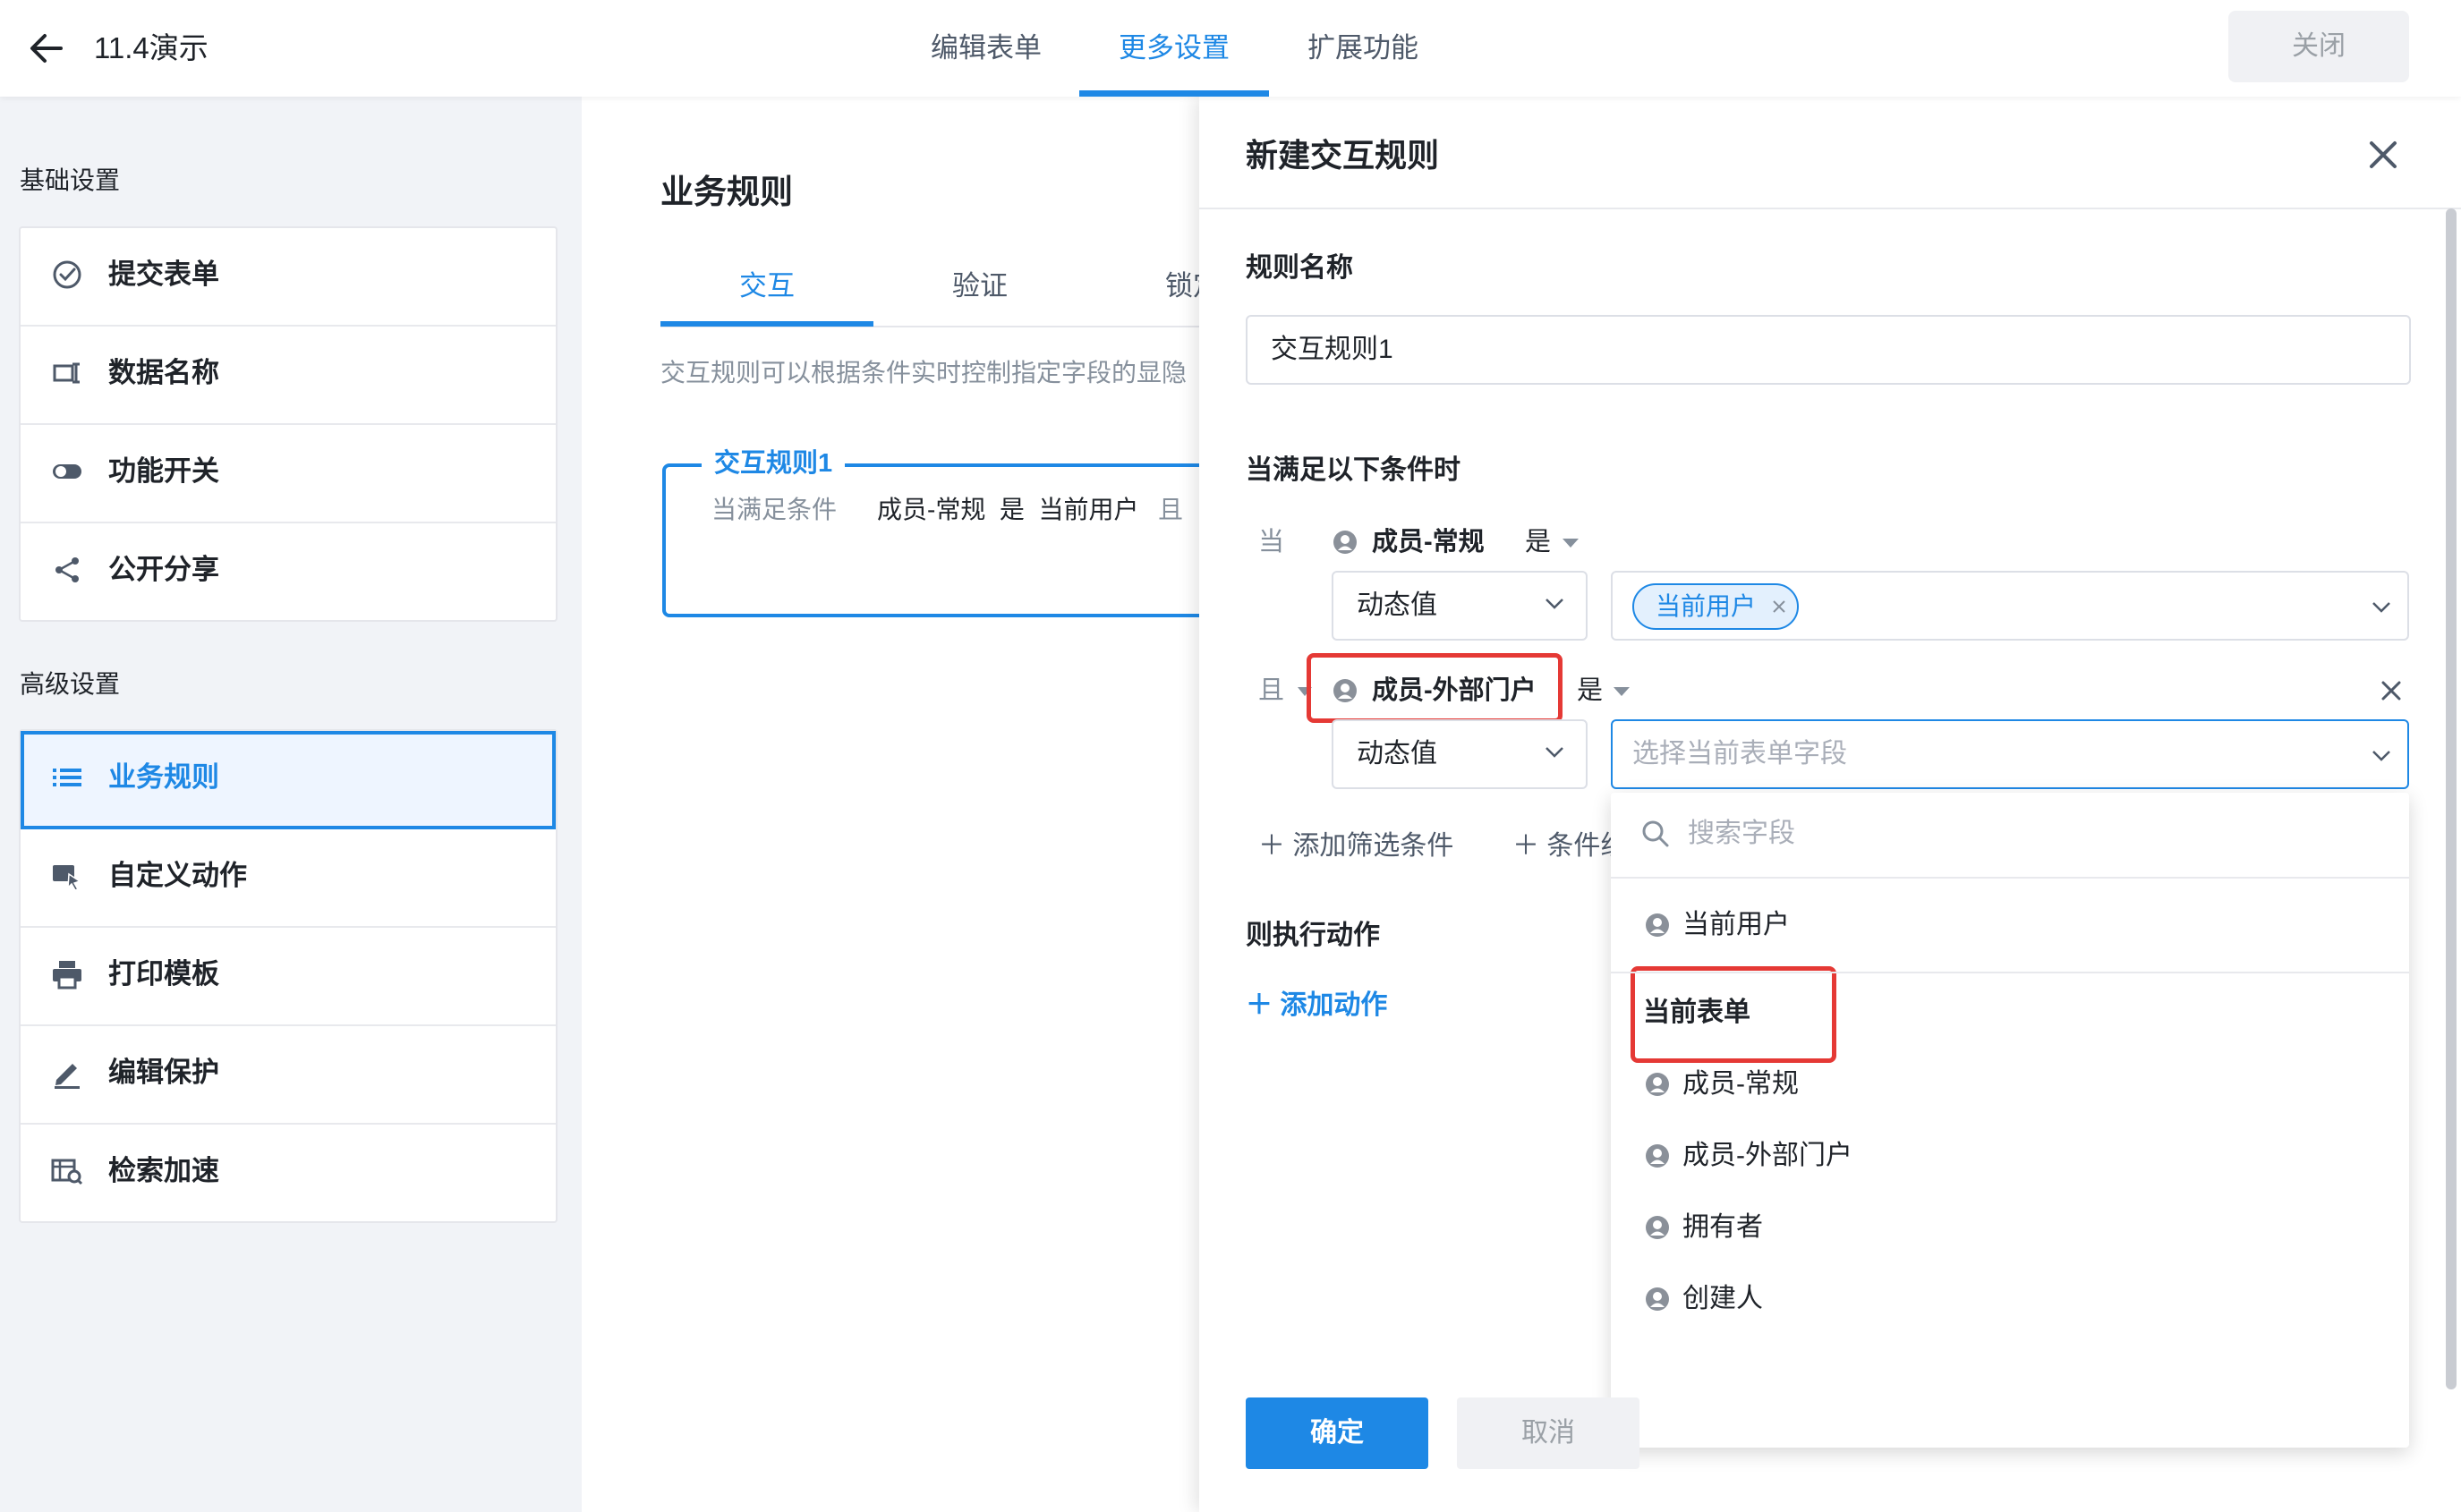 The image size is (2461, 1512). What do you see at coordinates (67, 570) in the screenshot?
I see `share-icon` at bounding box center [67, 570].